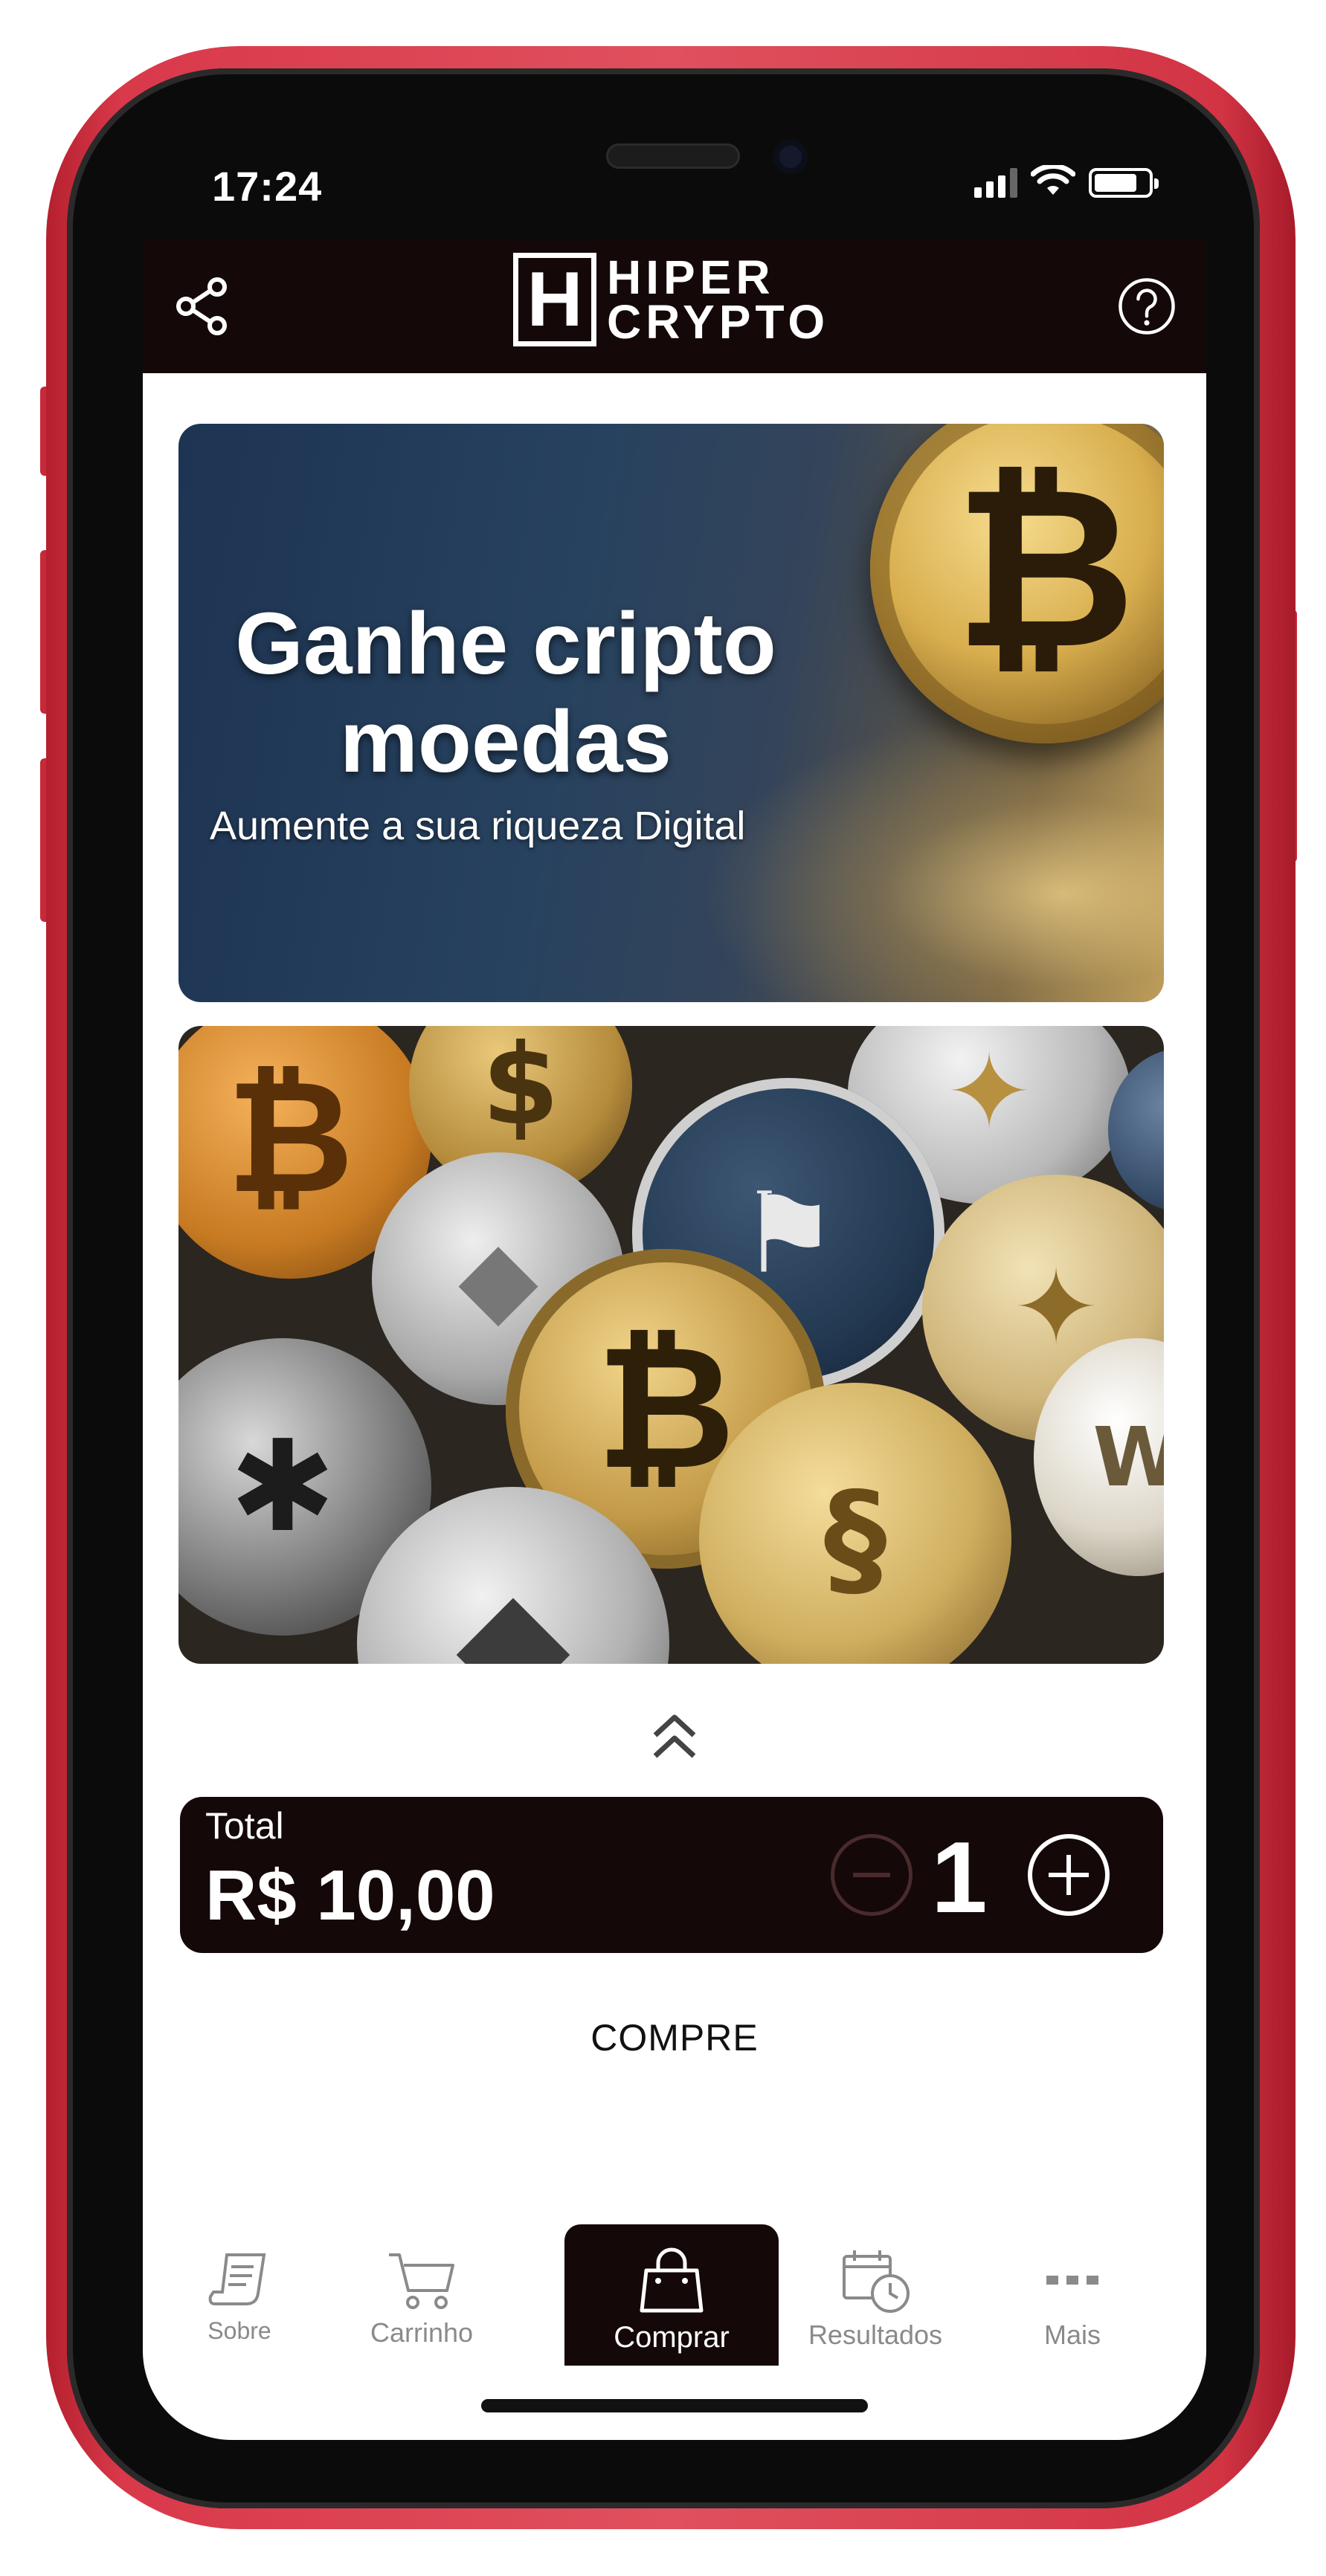  I want to click on banner-title-line-1: Ganhe cripto, so click(505, 644).